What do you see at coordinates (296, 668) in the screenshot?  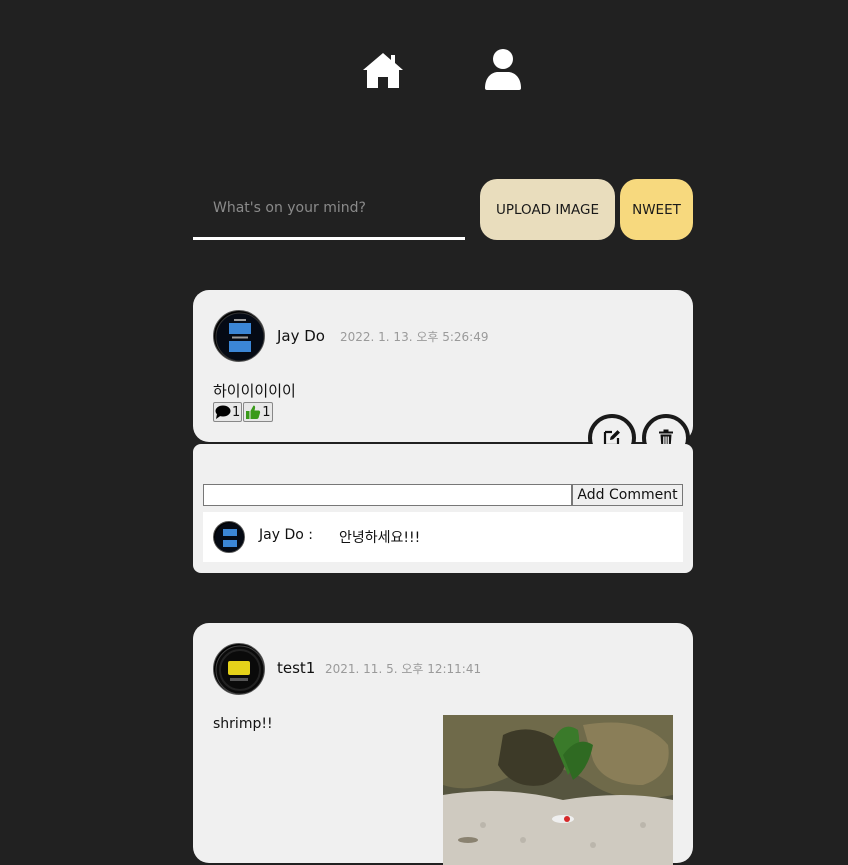 I see `author-name: test1` at bounding box center [296, 668].